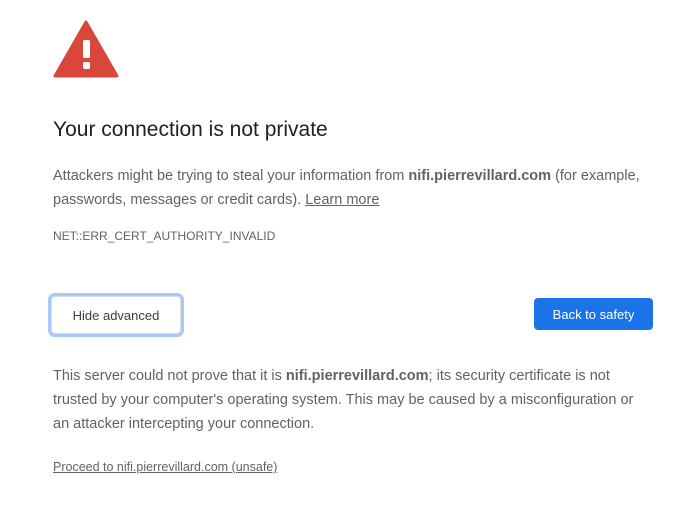 This screenshot has height=516, width=700. I want to click on details-text: This server could not prove that it is, so click(169, 376).